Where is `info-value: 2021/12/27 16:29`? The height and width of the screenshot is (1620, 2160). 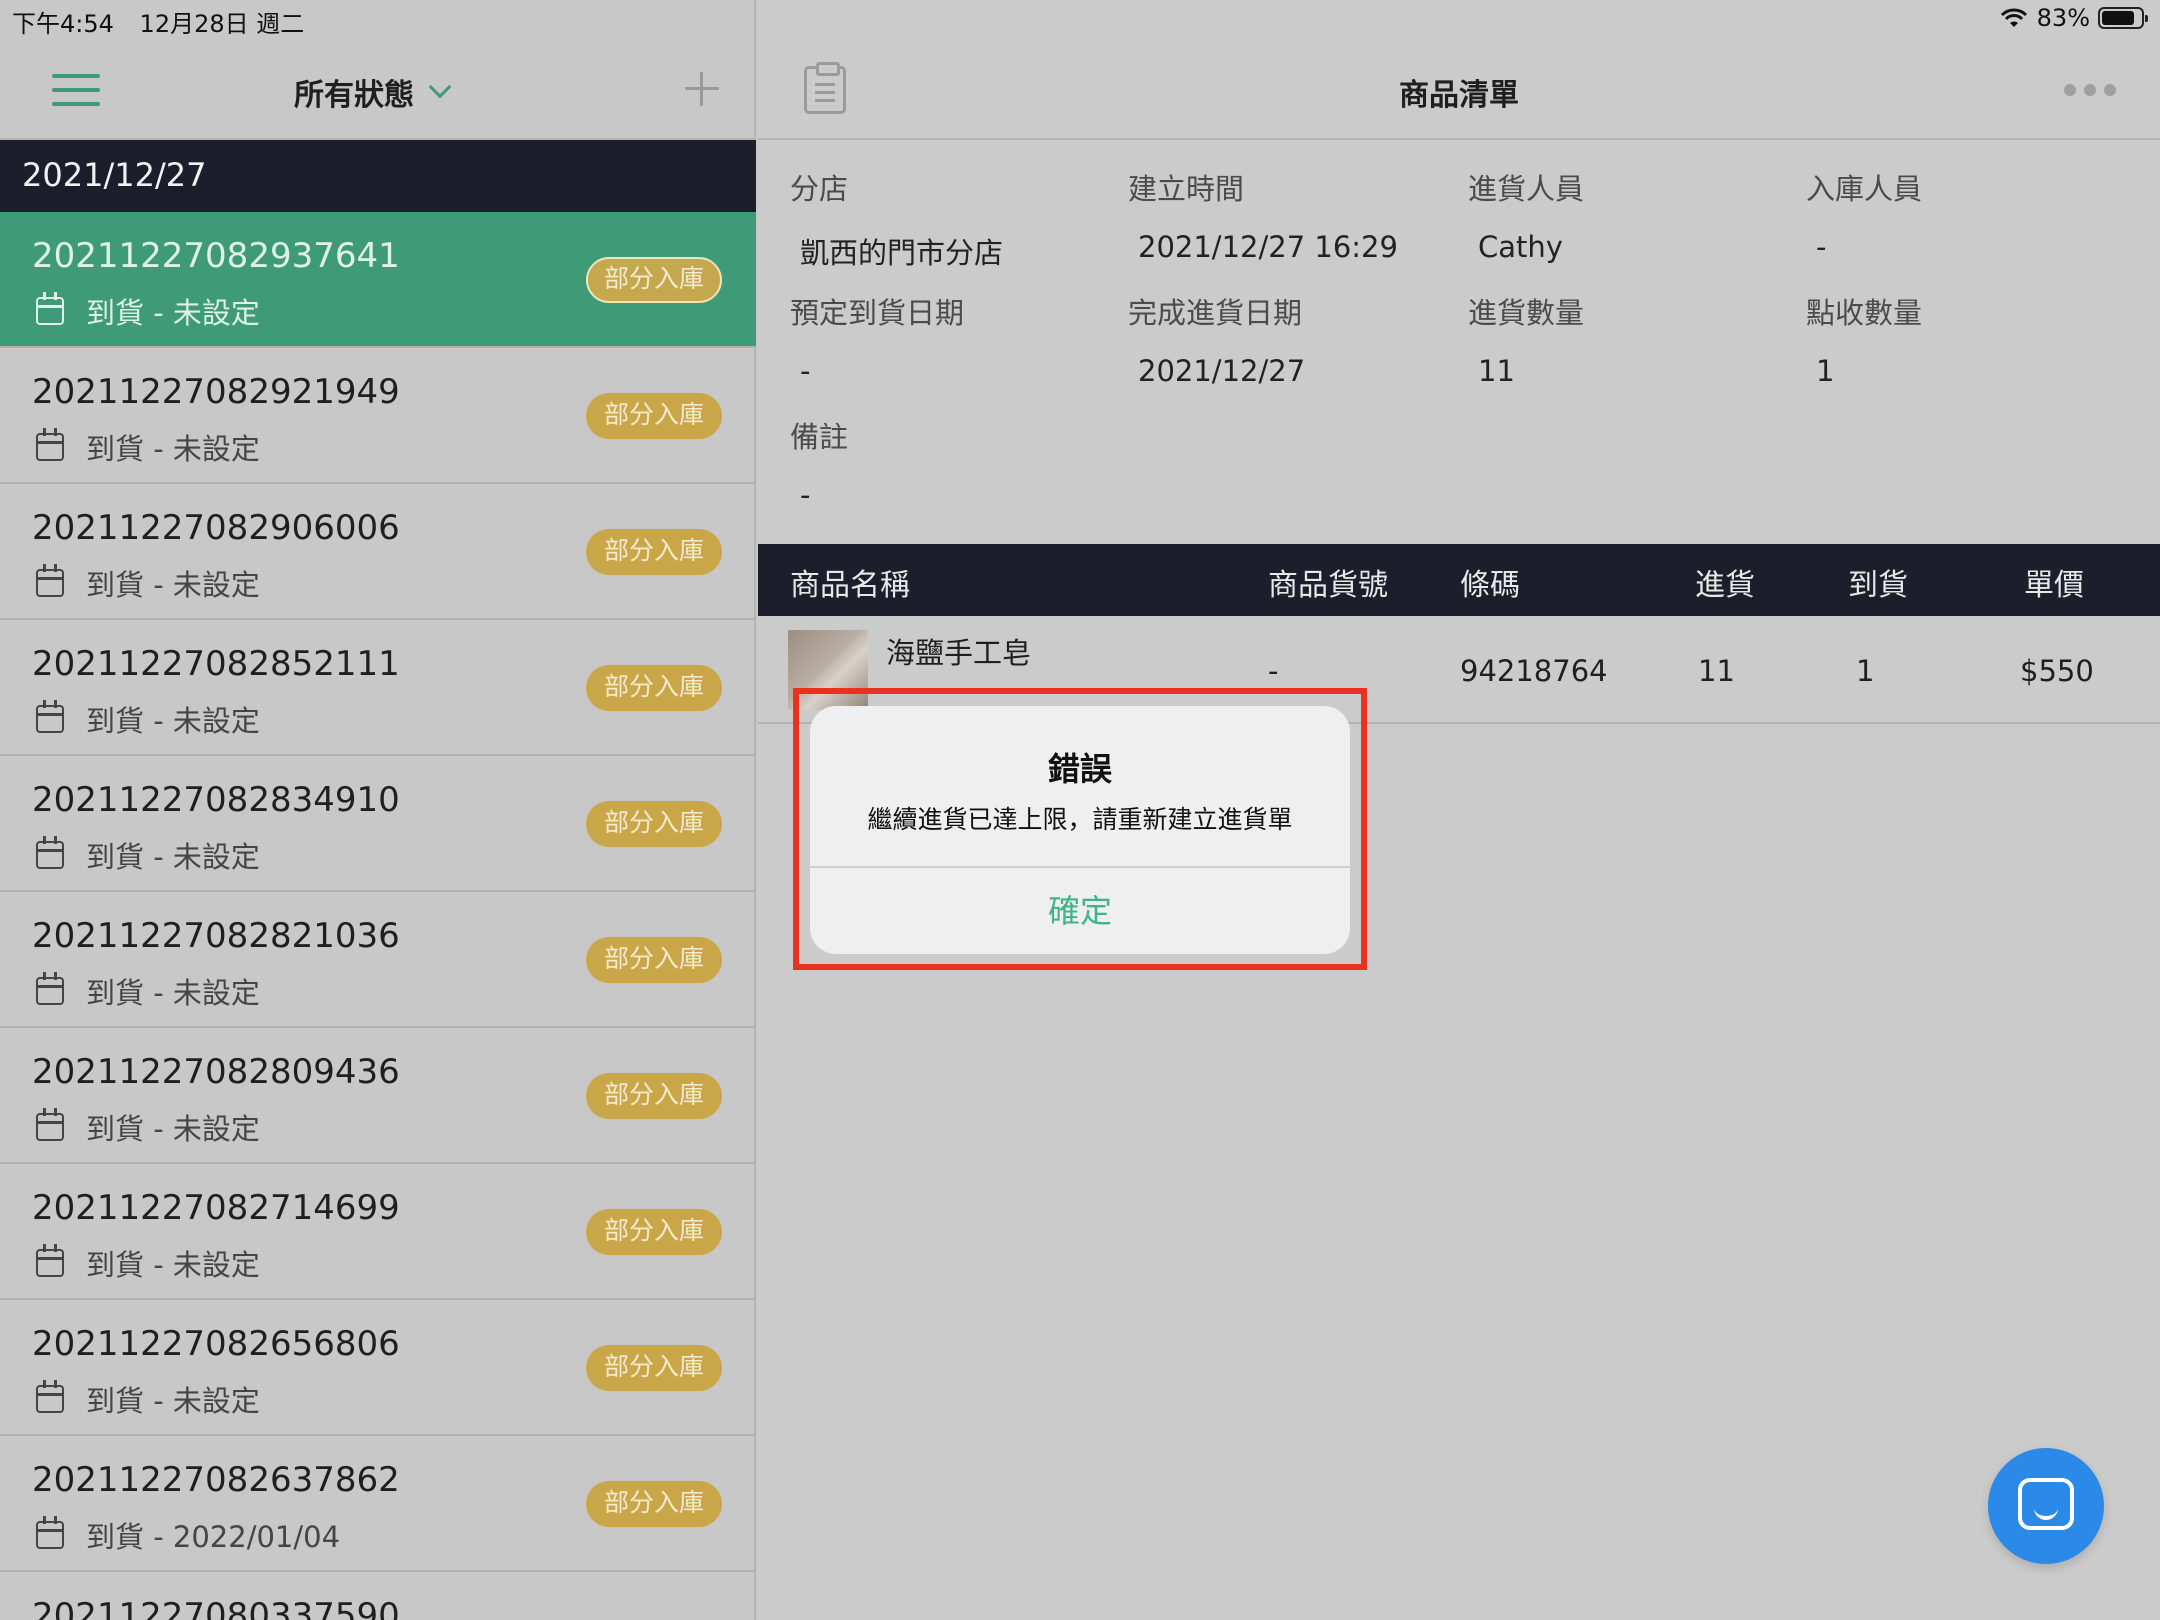 info-value: 2021/12/27 16:29 is located at coordinates (1268, 247).